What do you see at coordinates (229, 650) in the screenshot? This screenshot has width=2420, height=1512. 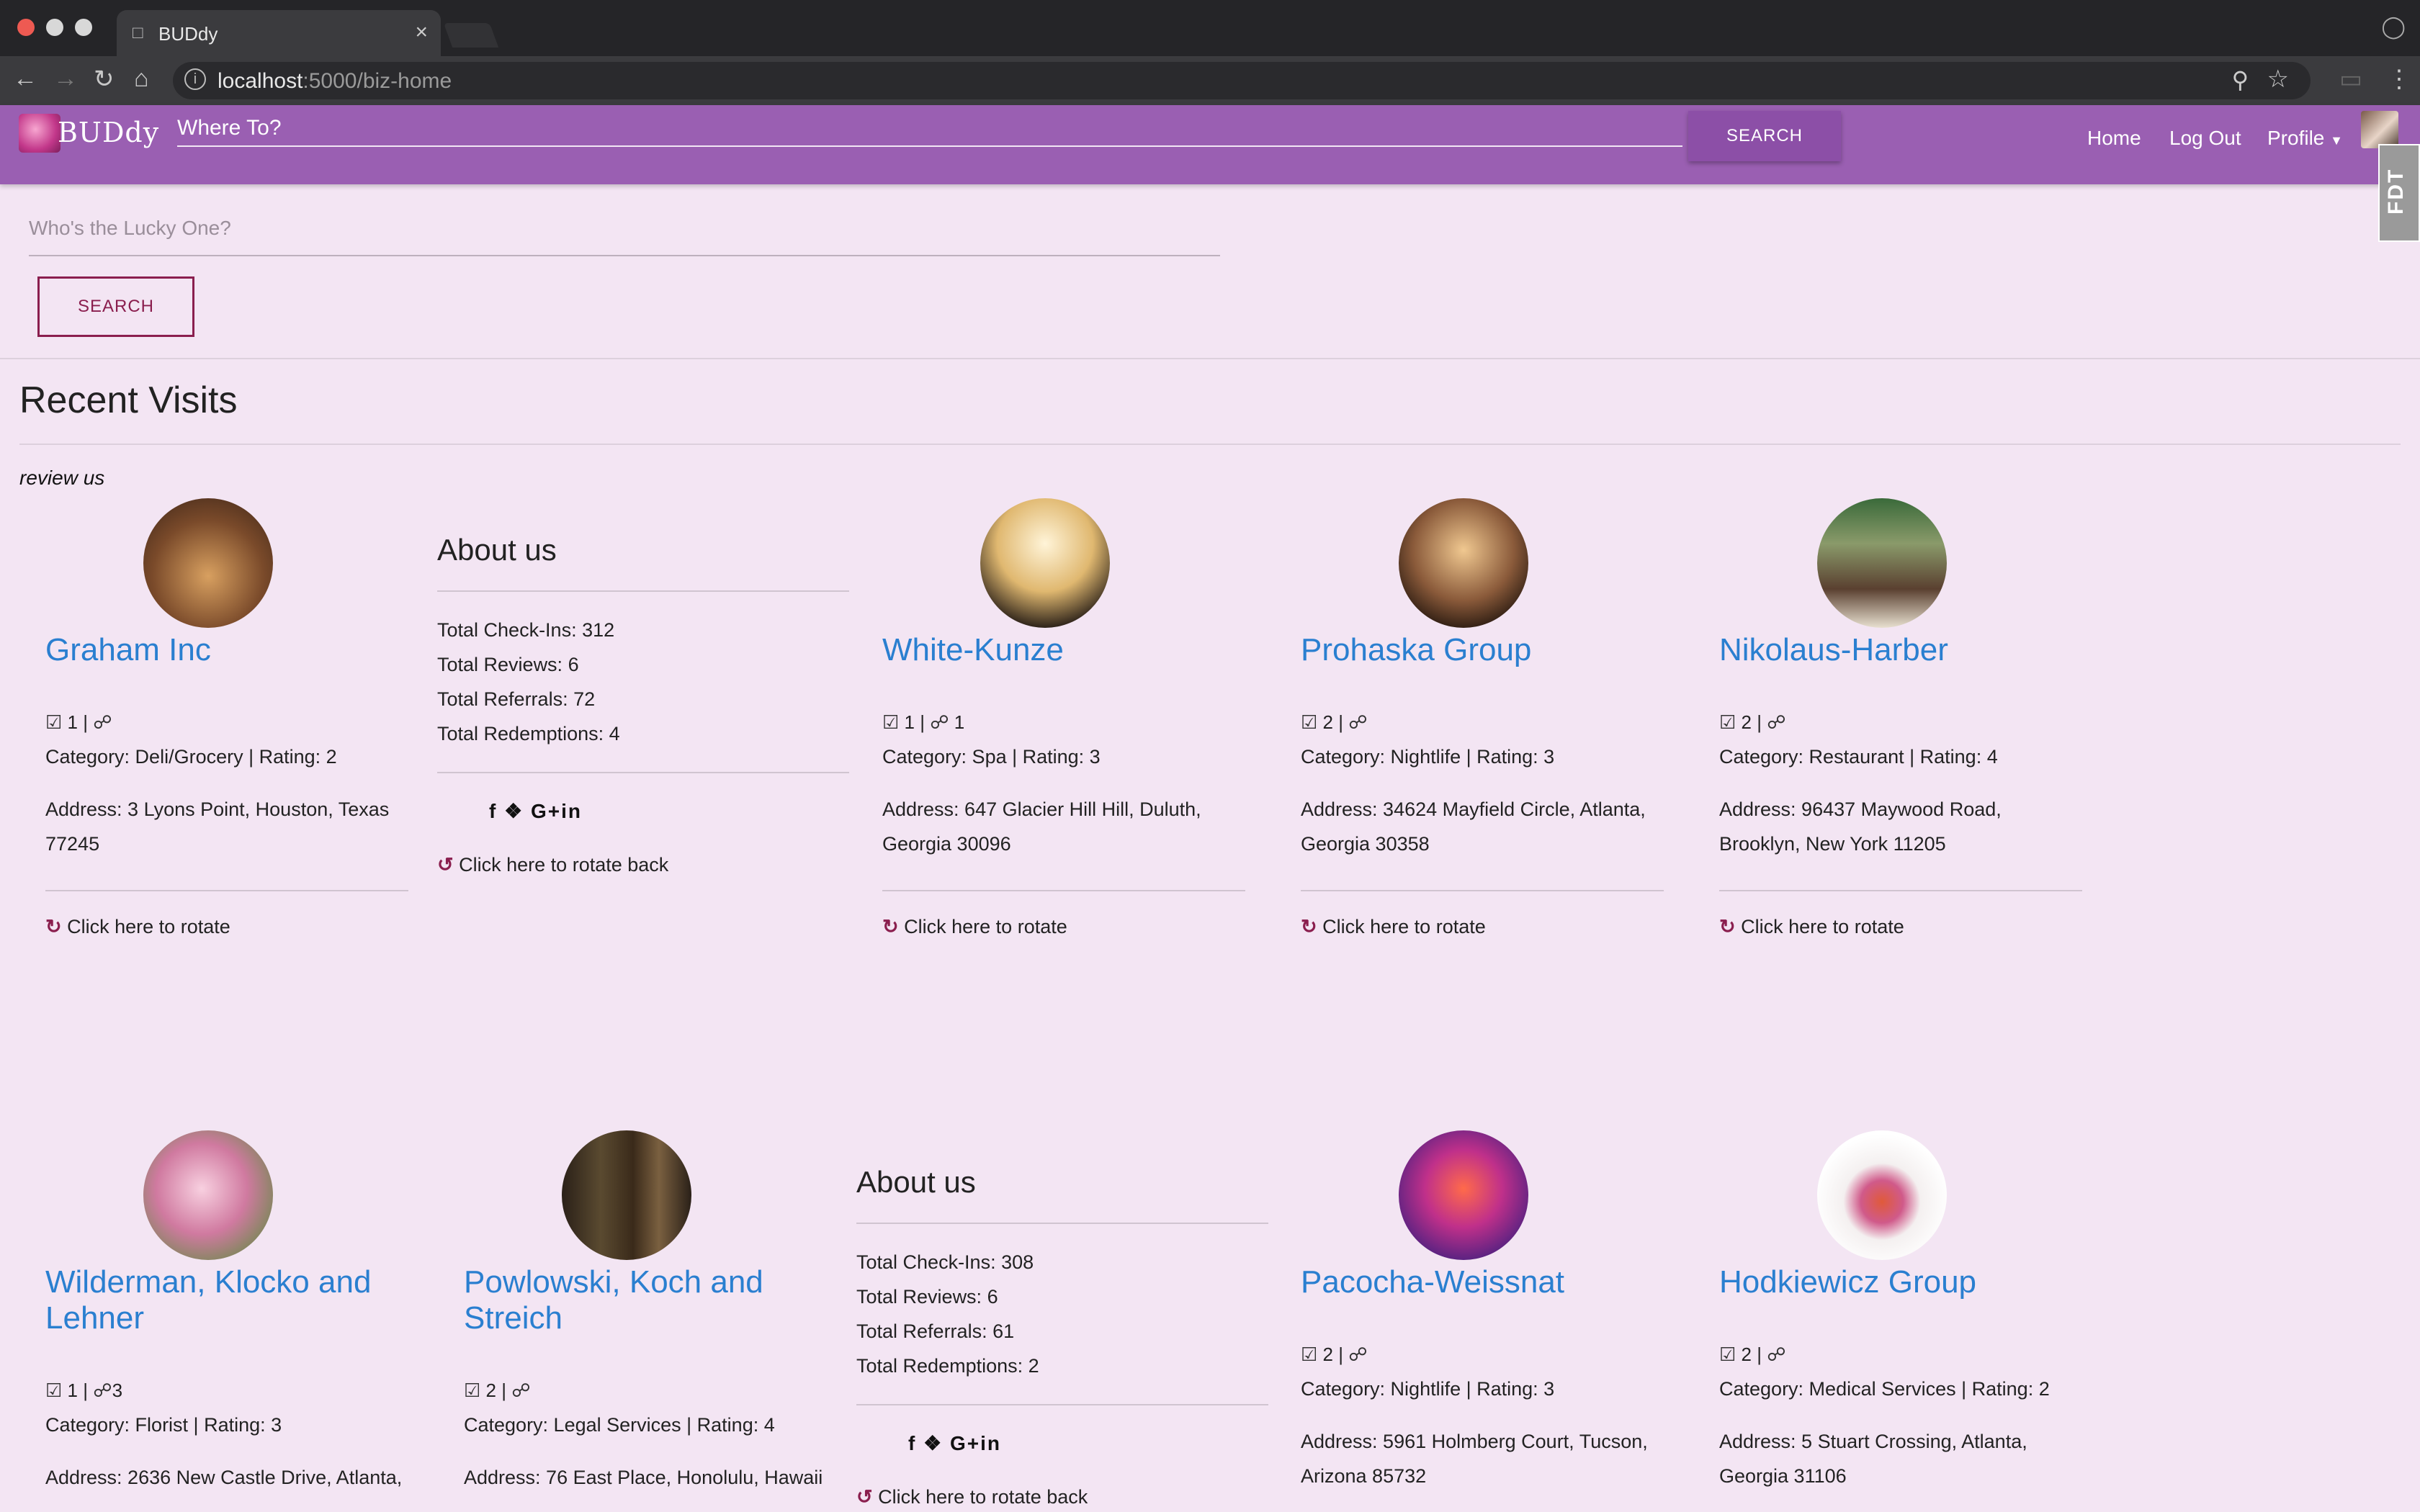 I see `business-name: Graham Inc` at bounding box center [229, 650].